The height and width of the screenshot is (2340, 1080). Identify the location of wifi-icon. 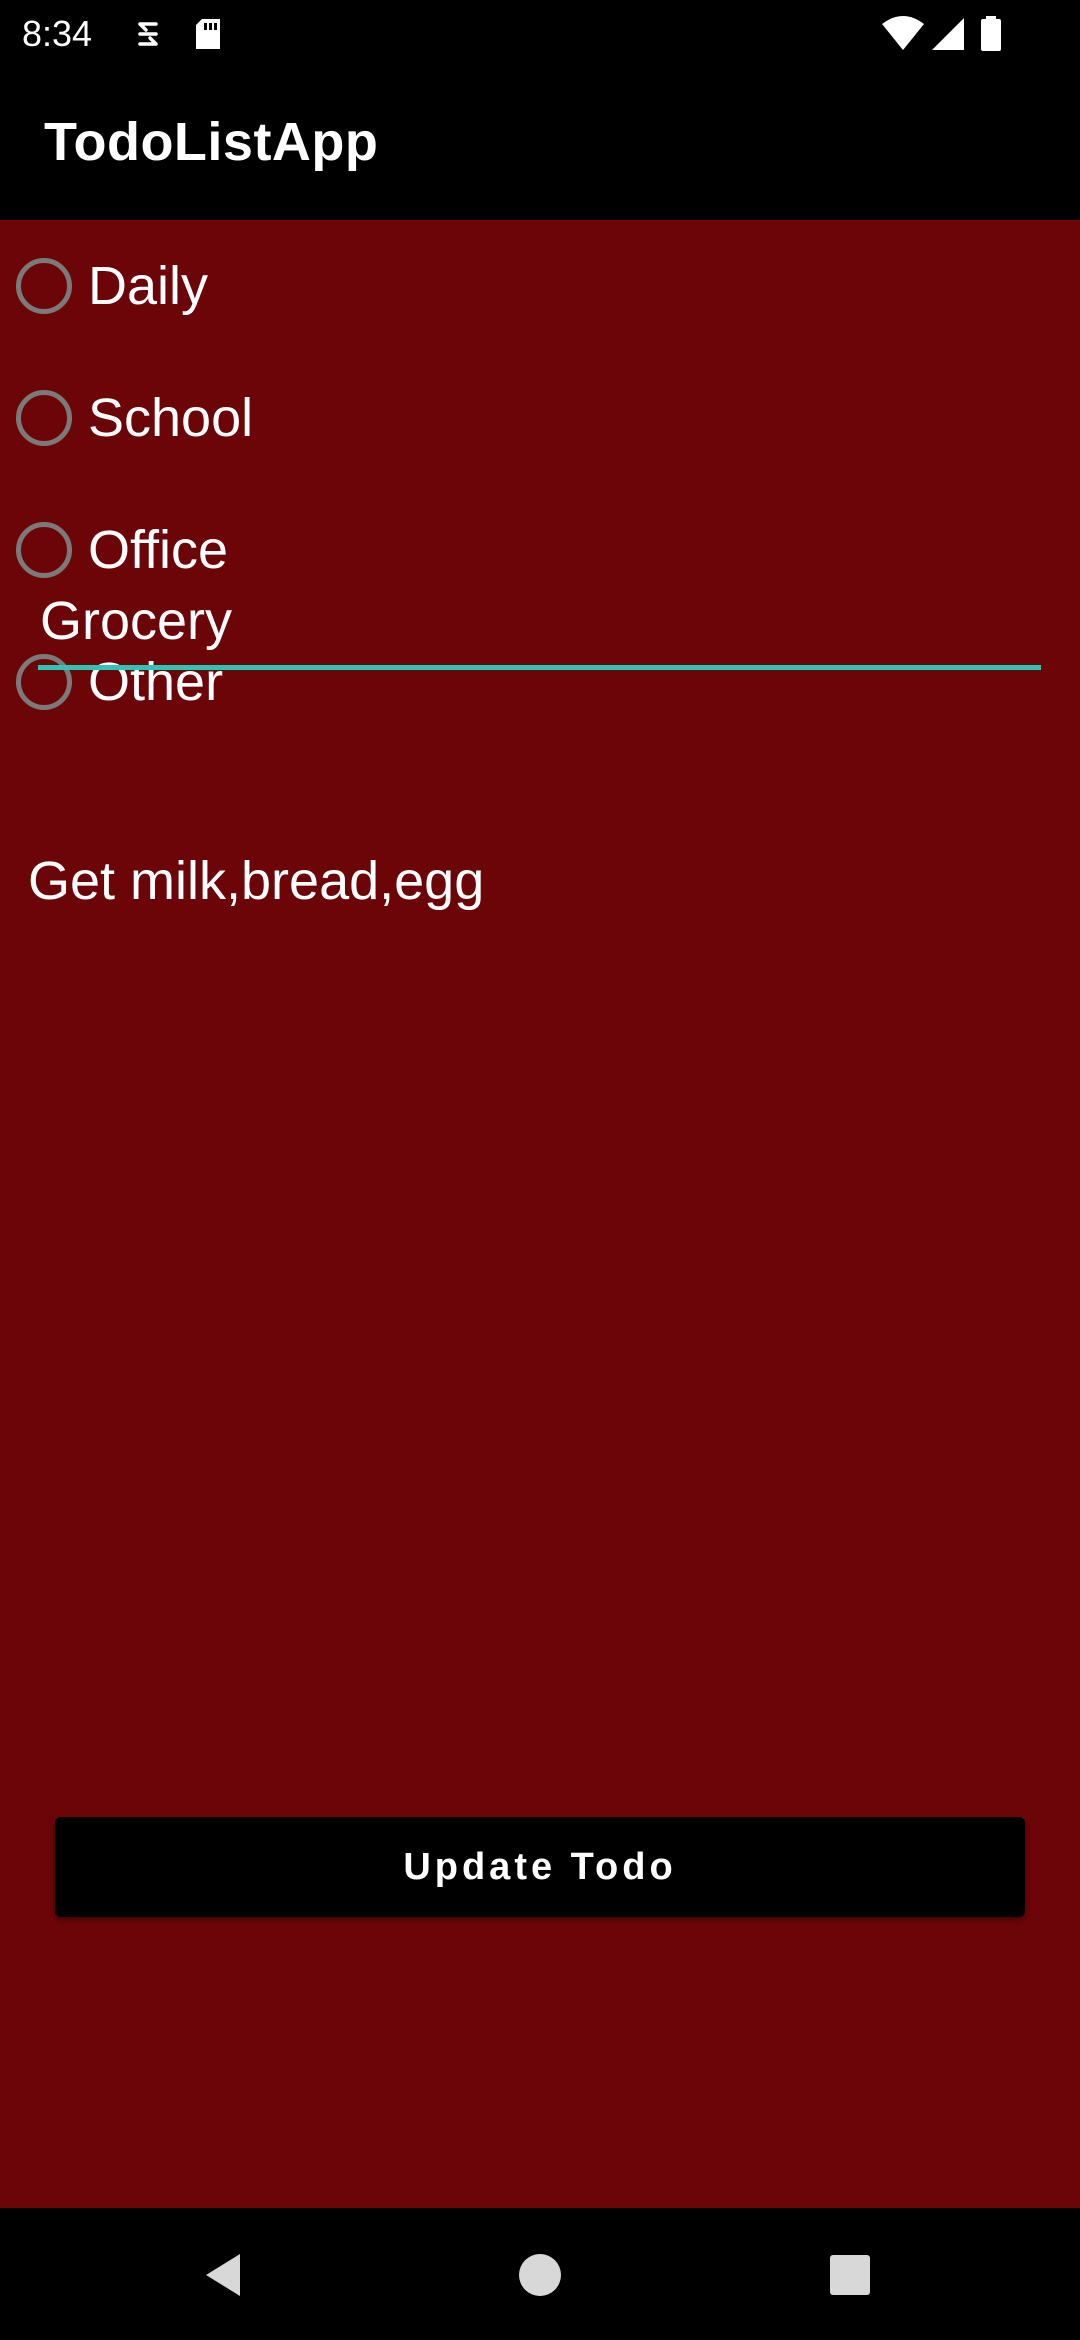
(903, 34).